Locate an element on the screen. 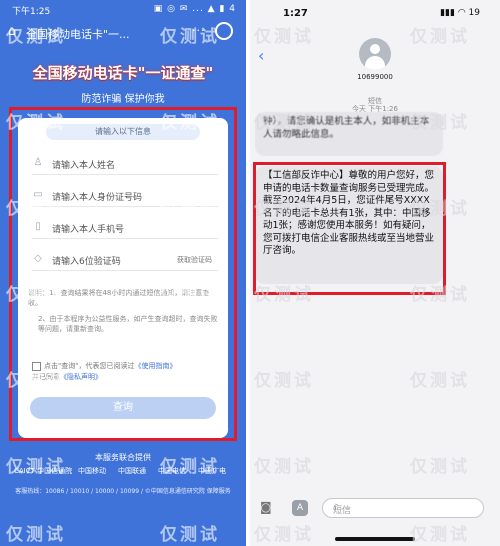 This screenshot has height=546, width=500. sender-number: 10699000 is located at coordinates (375, 77).